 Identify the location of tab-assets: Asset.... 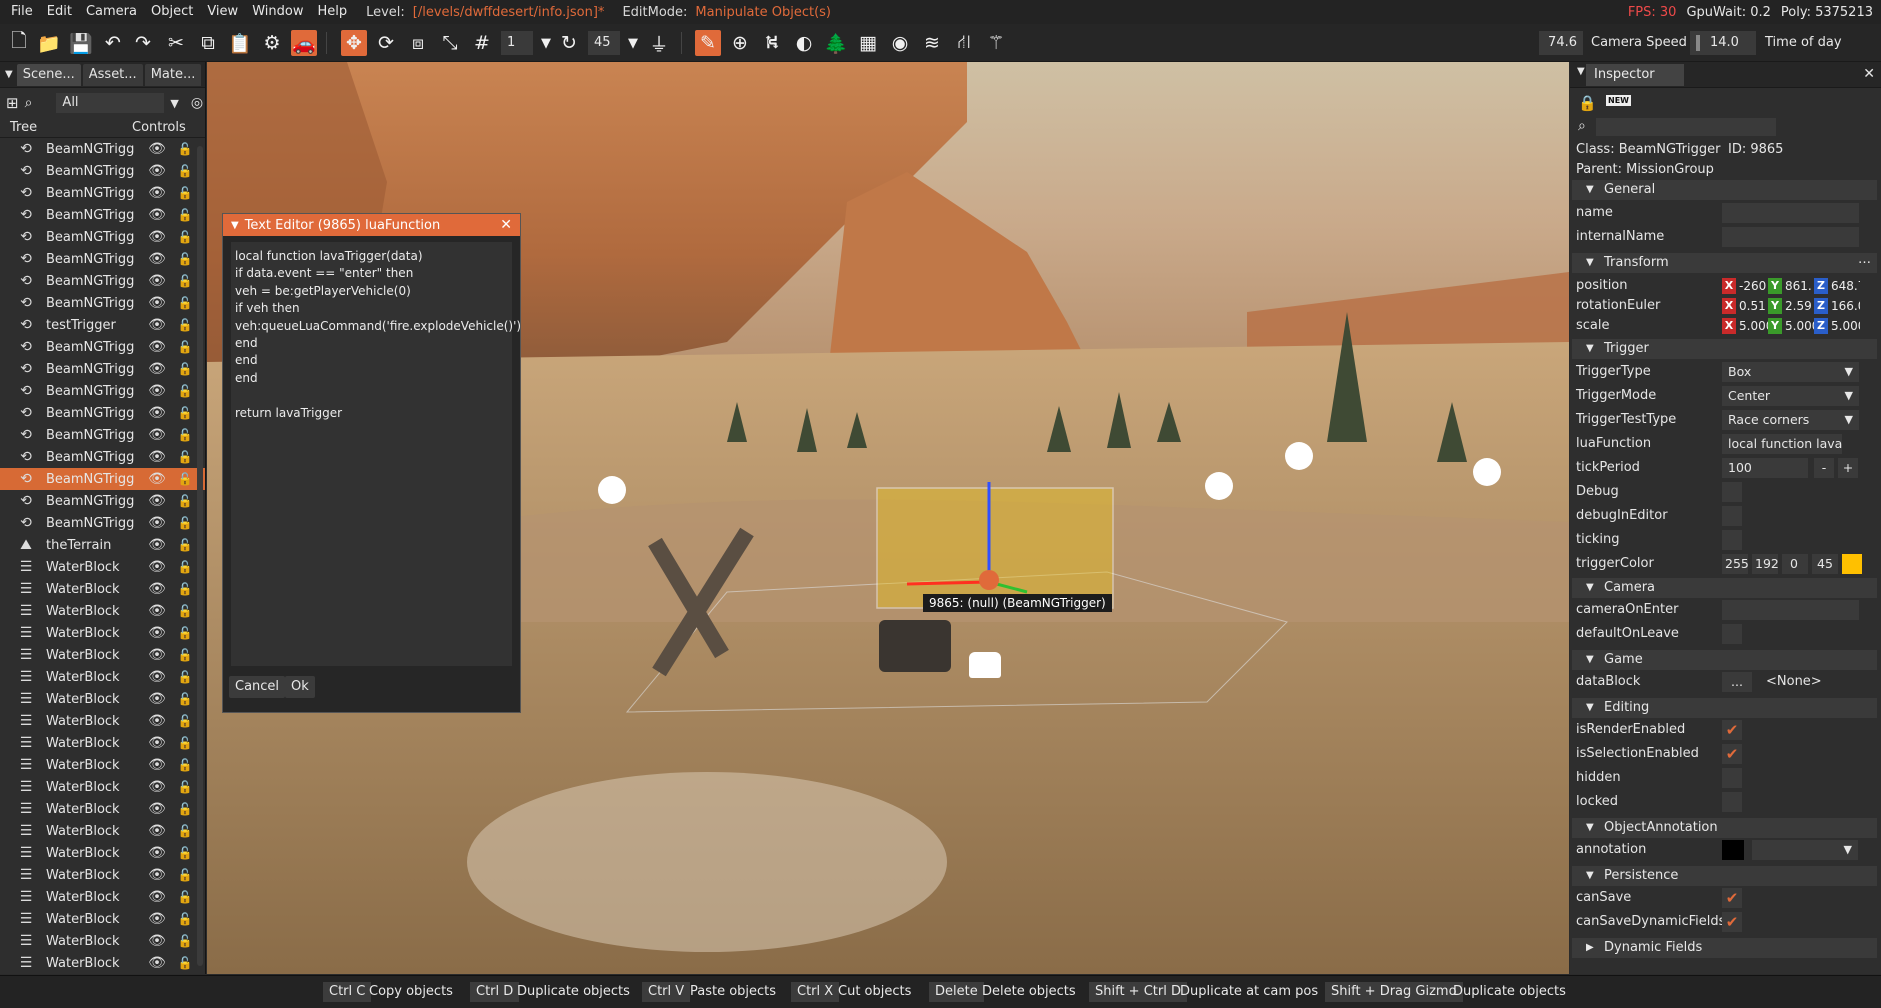
(112, 74).